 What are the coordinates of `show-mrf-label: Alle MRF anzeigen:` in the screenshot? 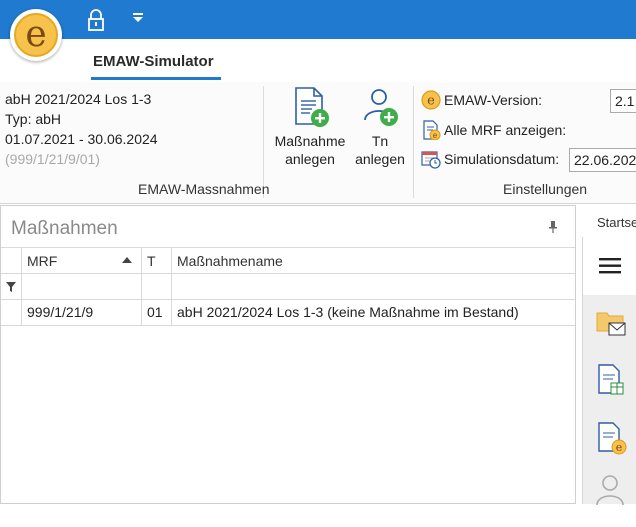 It's located at (505, 130).